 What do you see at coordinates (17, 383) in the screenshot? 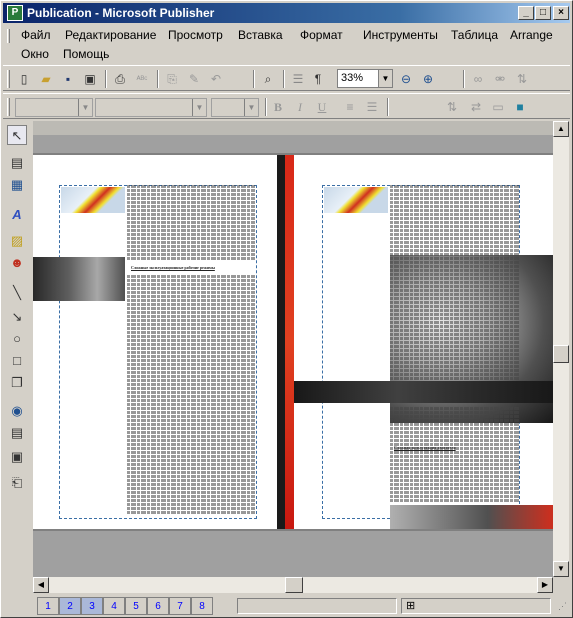
I see `autoshapes-icon: ❐` at bounding box center [17, 383].